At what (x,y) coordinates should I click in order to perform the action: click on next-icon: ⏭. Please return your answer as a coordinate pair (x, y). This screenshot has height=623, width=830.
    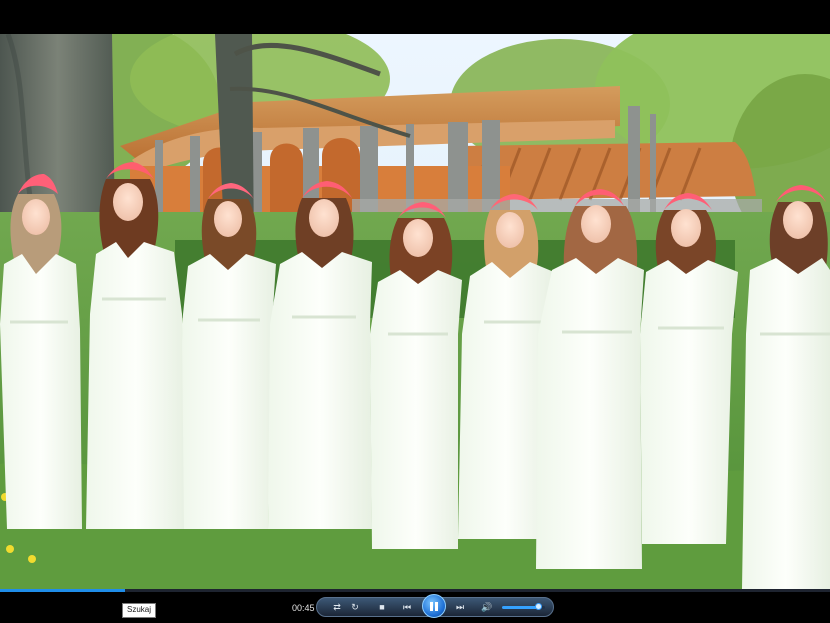
    Looking at the image, I should click on (460, 607).